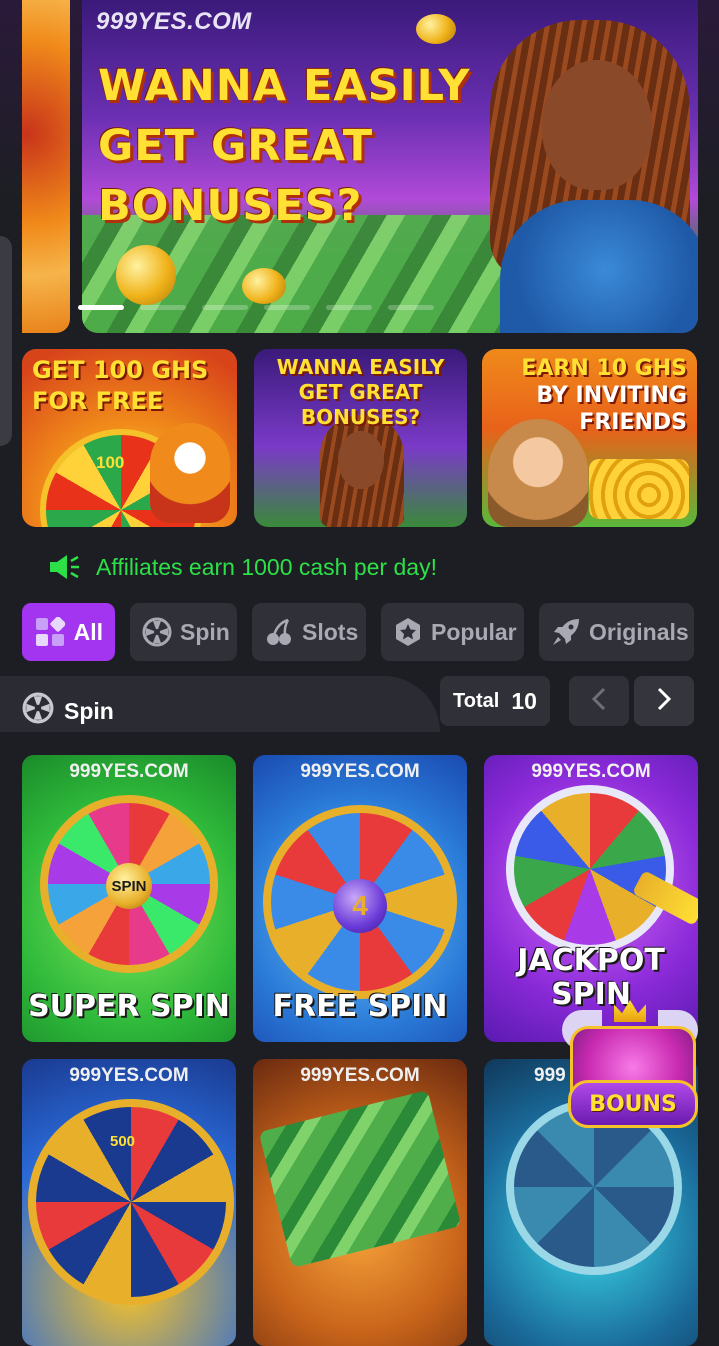  I want to click on chevron-left-icon, so click(599, 701).